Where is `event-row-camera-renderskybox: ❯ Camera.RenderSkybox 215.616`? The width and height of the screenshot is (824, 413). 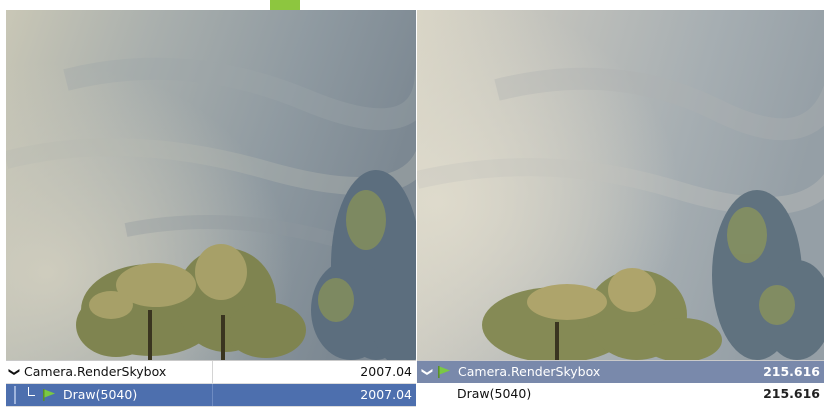
event-row-camera-renderskybox: ❯ Camera.RenderSkybox 215.616 is located at coordinates (620, 372).